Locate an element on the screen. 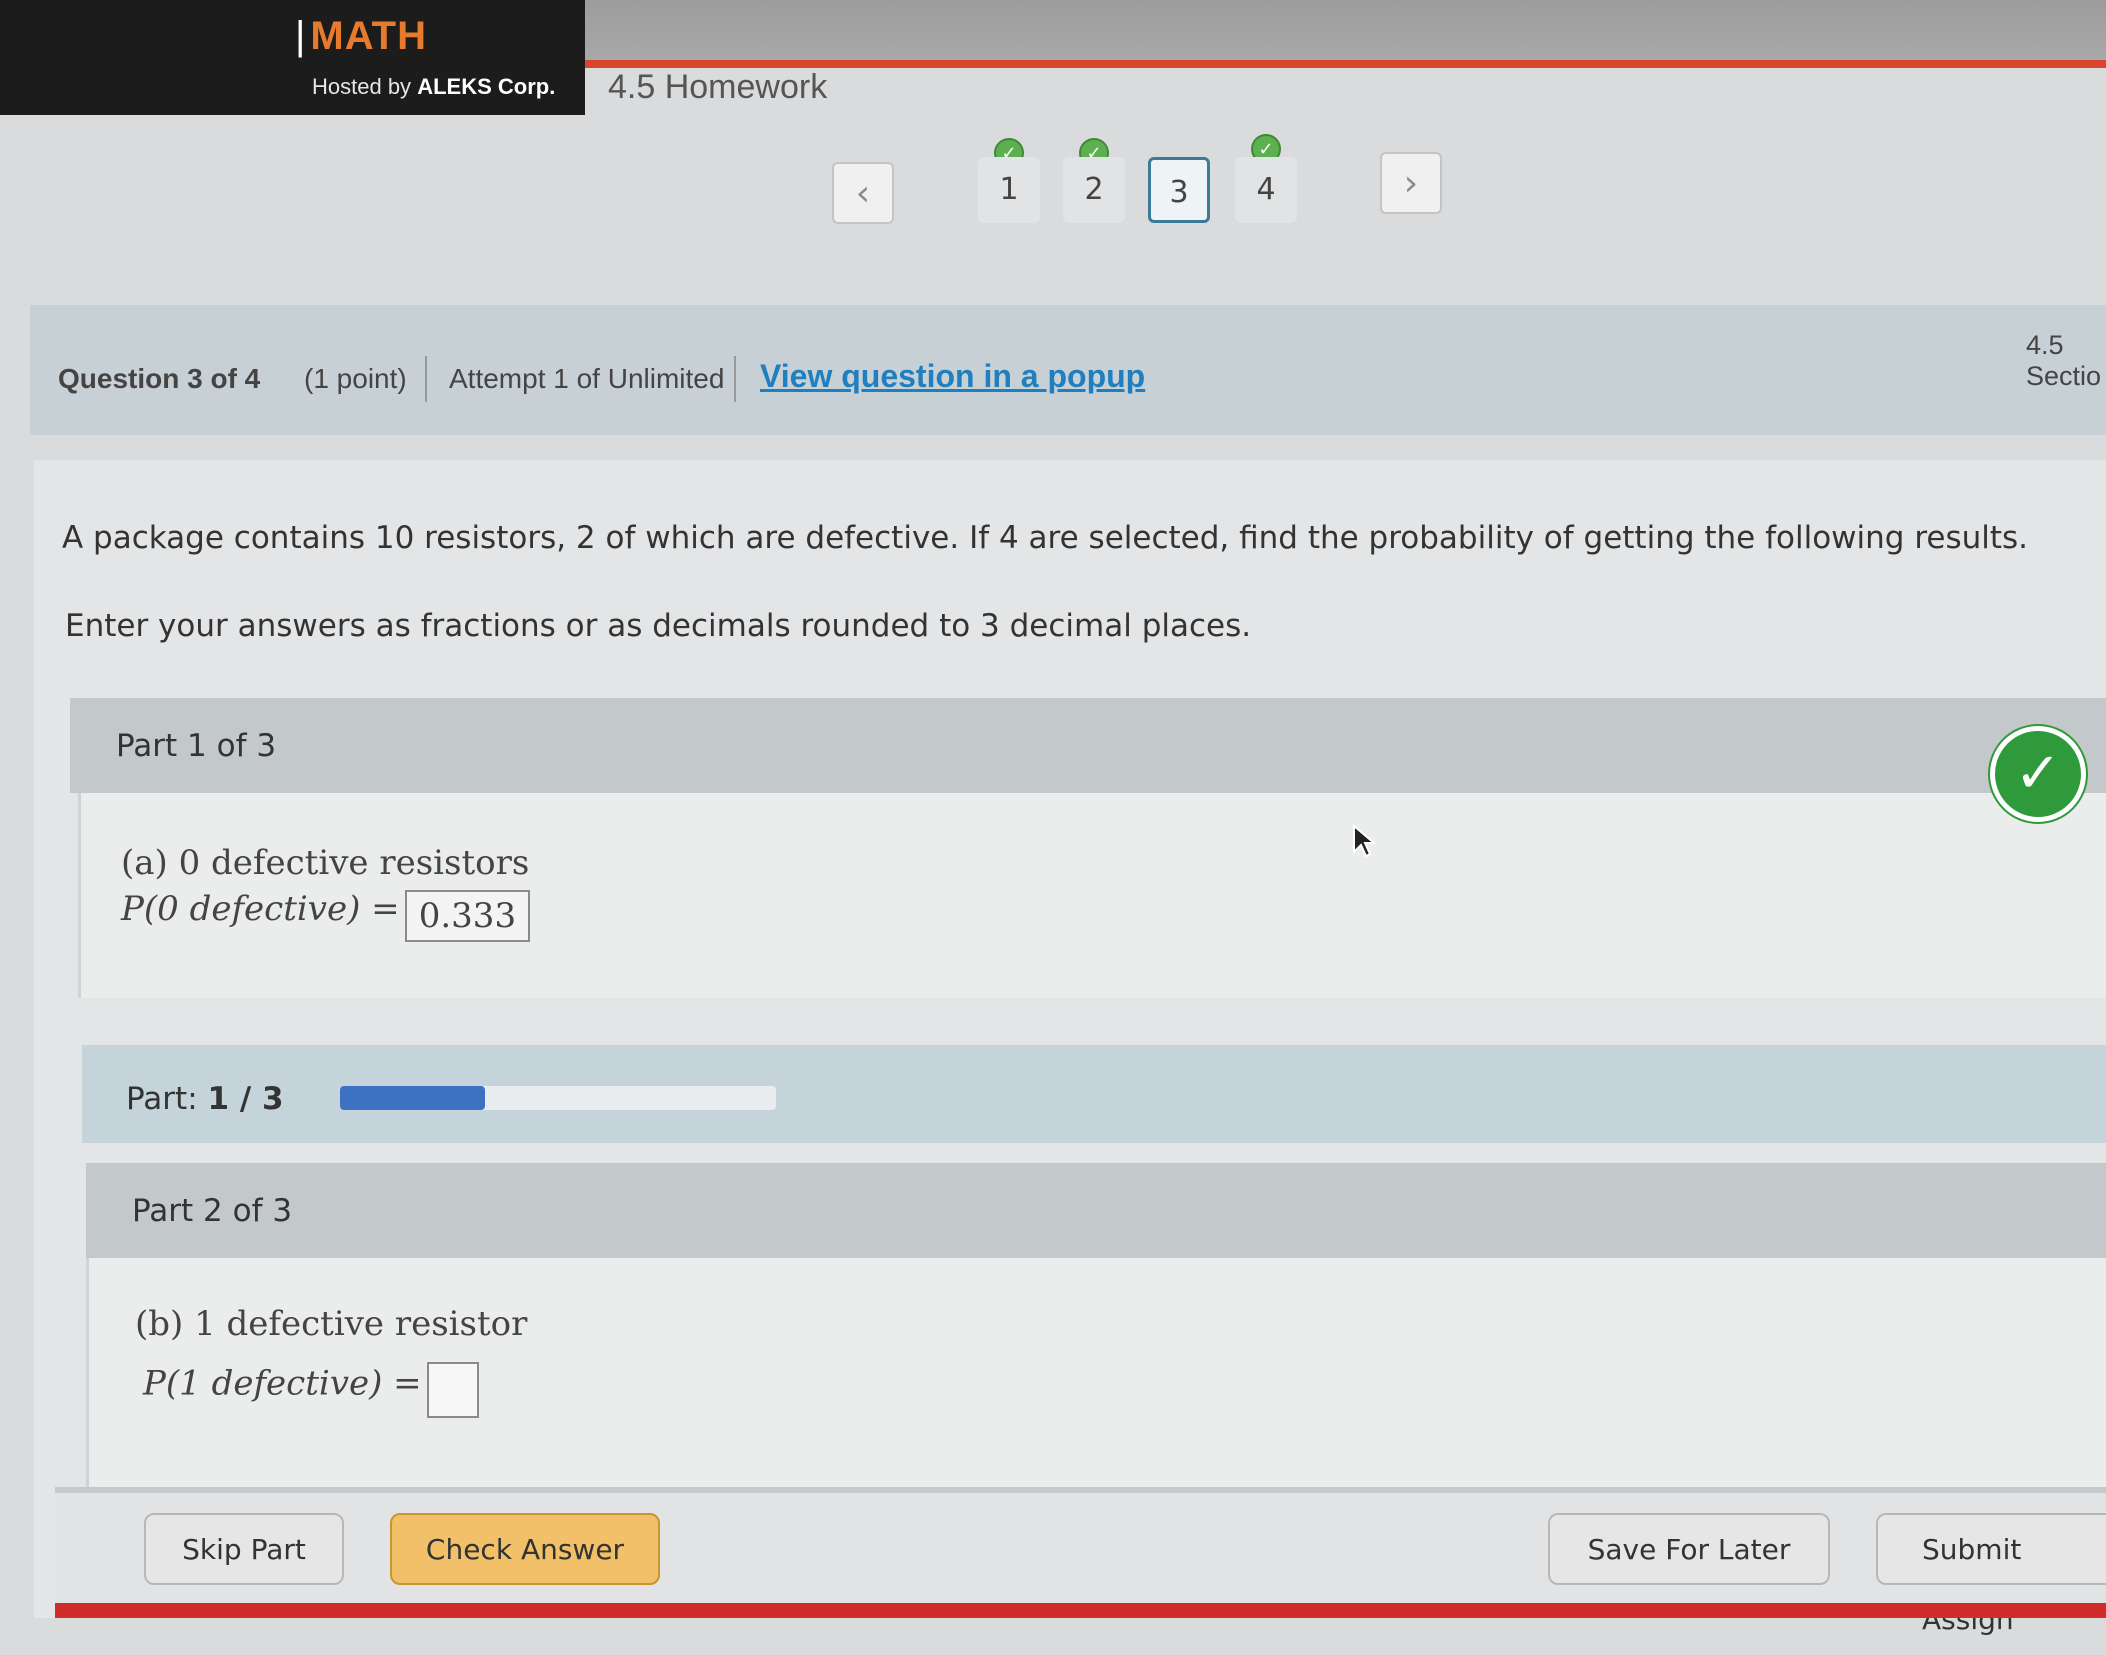 This screenshot has width=2106, height=1655. prev-question-button: ‹ is located at coordinates (863, 193).